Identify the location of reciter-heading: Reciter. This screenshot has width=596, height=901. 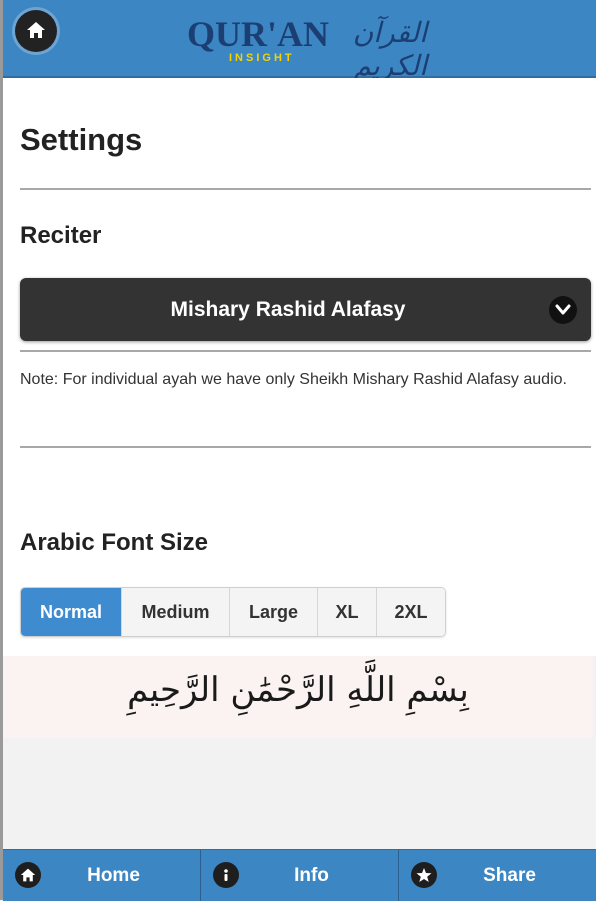
(61, 235).